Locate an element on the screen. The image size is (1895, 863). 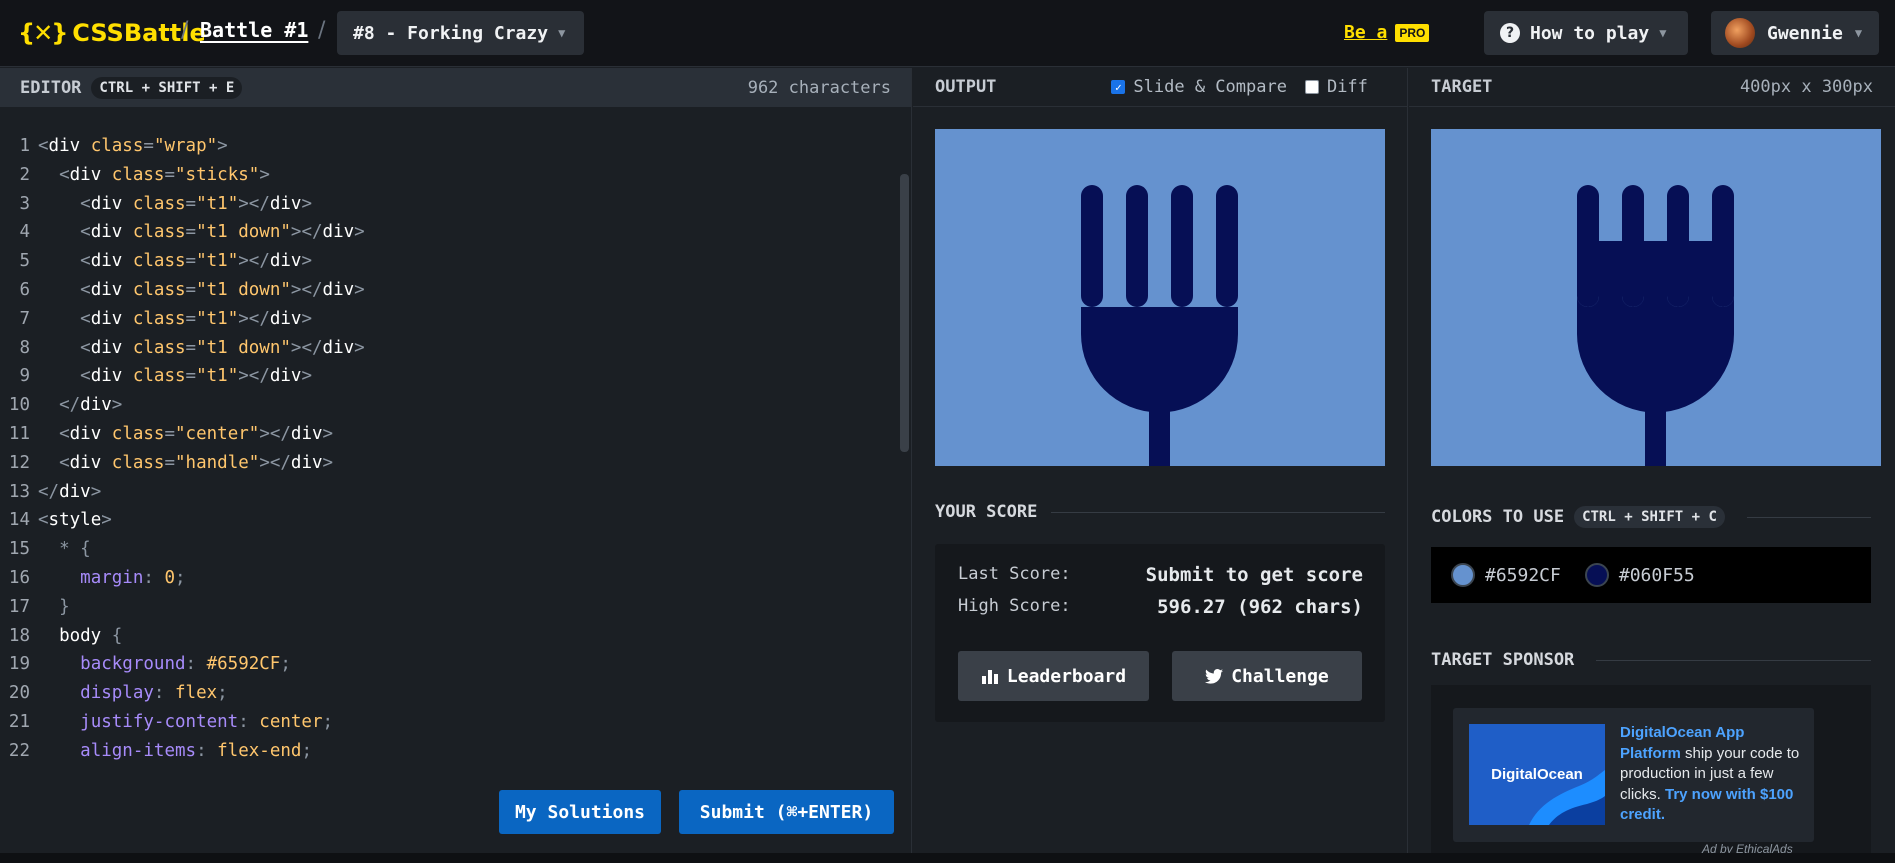
submit-button: Submit (⌘+ENTER) is located at coordinates (786, 812).